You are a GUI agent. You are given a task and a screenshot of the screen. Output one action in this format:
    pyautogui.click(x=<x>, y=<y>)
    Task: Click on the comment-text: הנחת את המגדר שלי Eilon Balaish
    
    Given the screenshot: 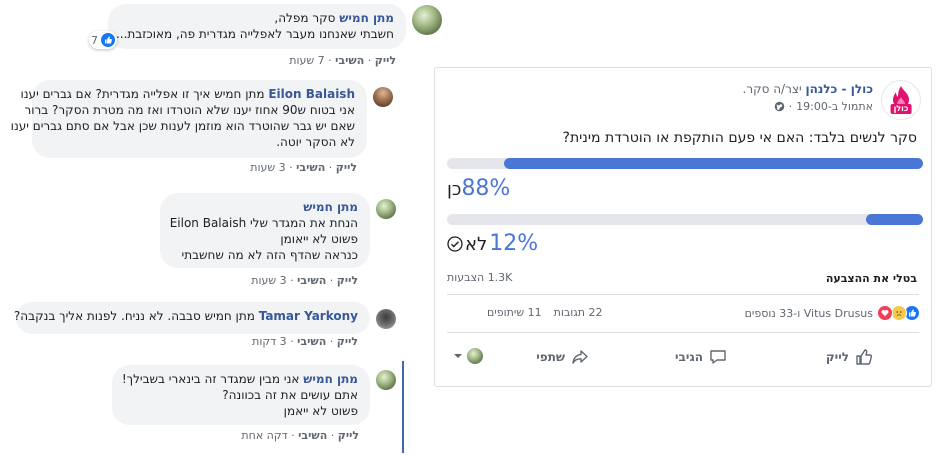 What is the action you would take?
    pyautogui.click(x=263, y=223)
    